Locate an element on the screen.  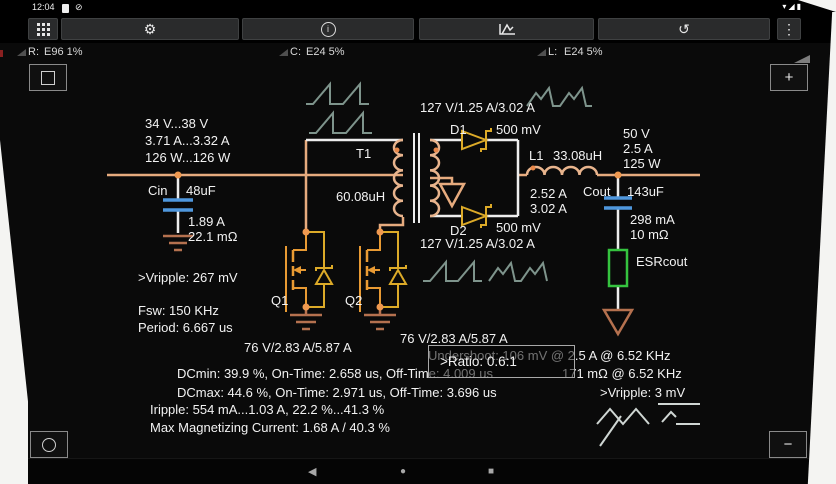
ratio-param-box: >Ratio: 0.6:1 is located at coordinates (501, 361).